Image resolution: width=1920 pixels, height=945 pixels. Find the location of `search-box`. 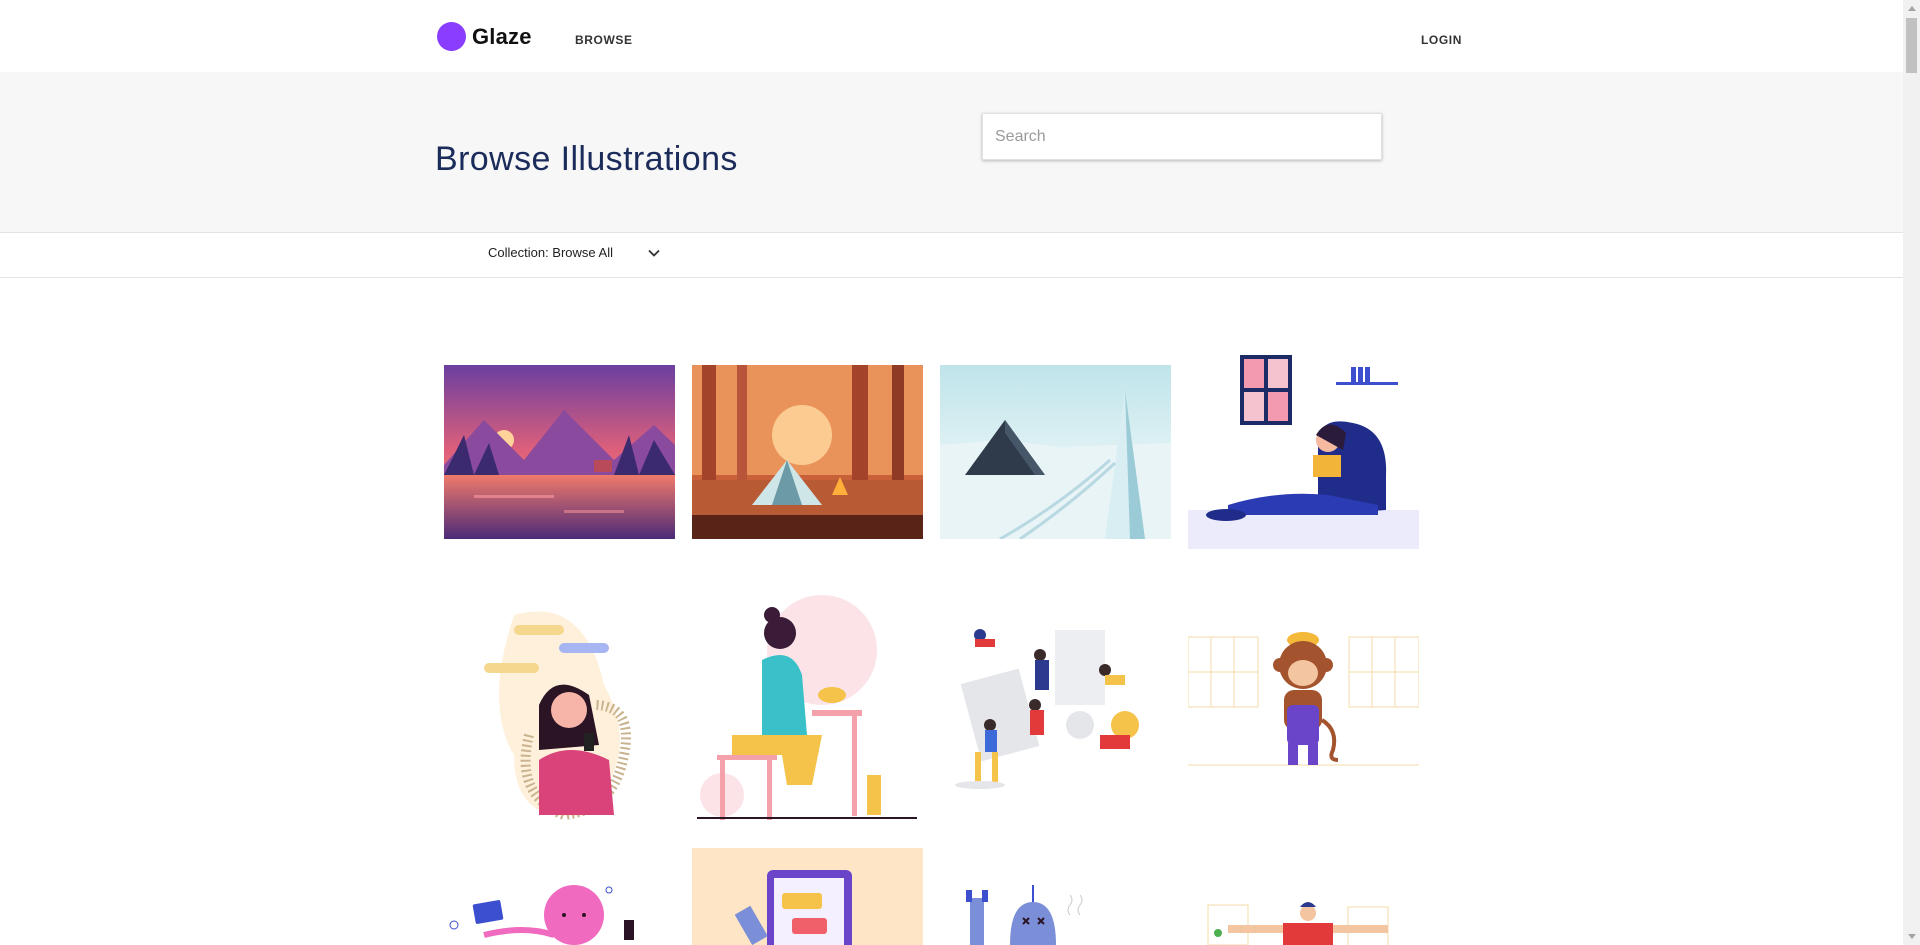

search-box is located at coordinates (1182, 136).